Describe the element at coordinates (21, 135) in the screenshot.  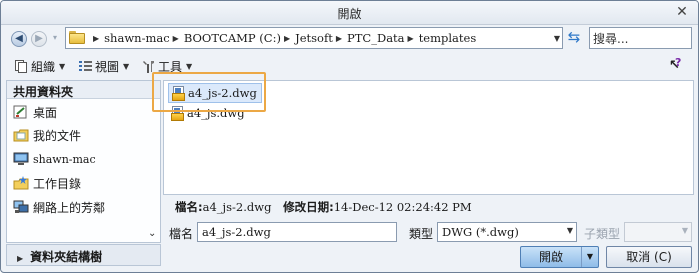
I see `documents-icon` at that location.